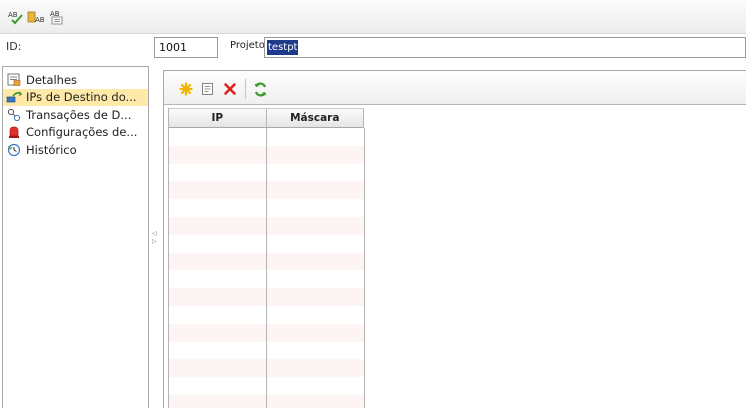 This screenshot has width=746, height=408. I want to click on toolbar-separator, so click(245, 89).